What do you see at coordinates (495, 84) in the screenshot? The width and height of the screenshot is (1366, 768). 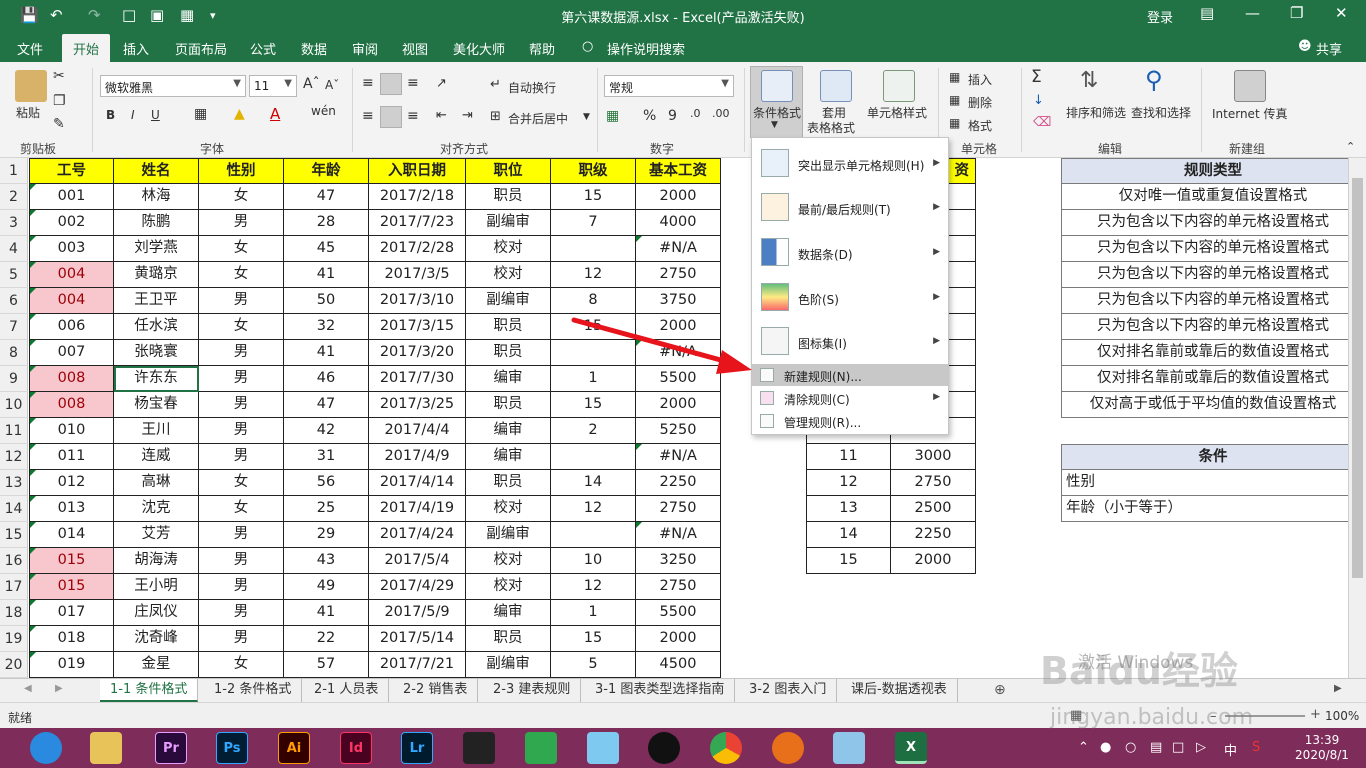 I see `wrap-text-icon: ↵` at bounding box center [495, 84].